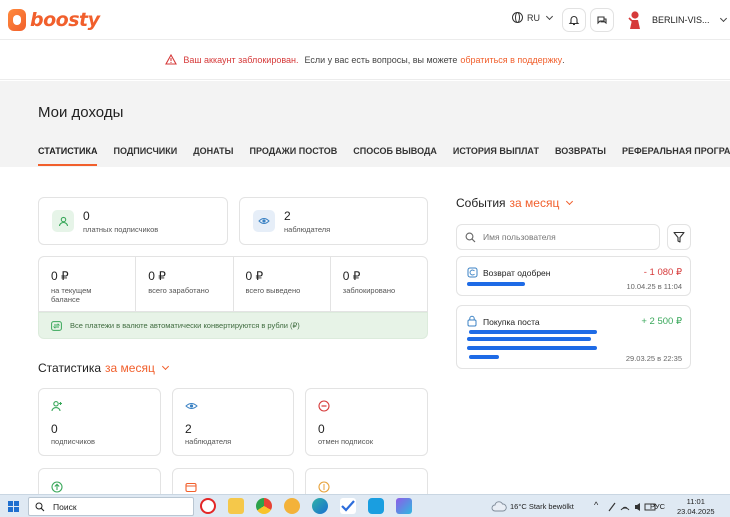 This screenshot has height=517, width=730. What do you see at coordinates (130, 368) in the screenshot?
I see `statistics-period-selector: за месяц` at bounding box center [130, 368].